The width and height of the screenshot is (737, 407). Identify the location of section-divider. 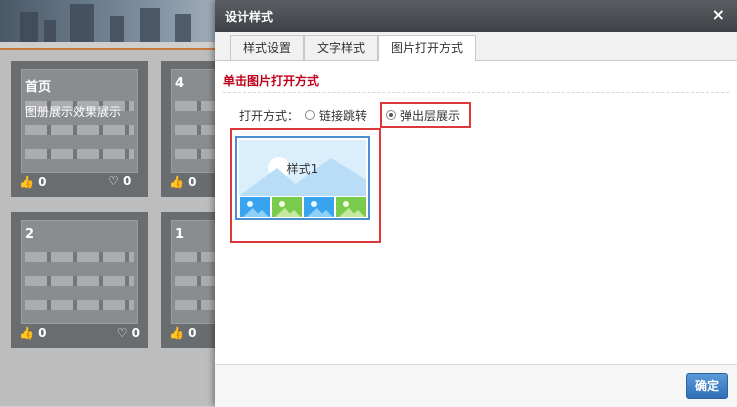
(476, 92).